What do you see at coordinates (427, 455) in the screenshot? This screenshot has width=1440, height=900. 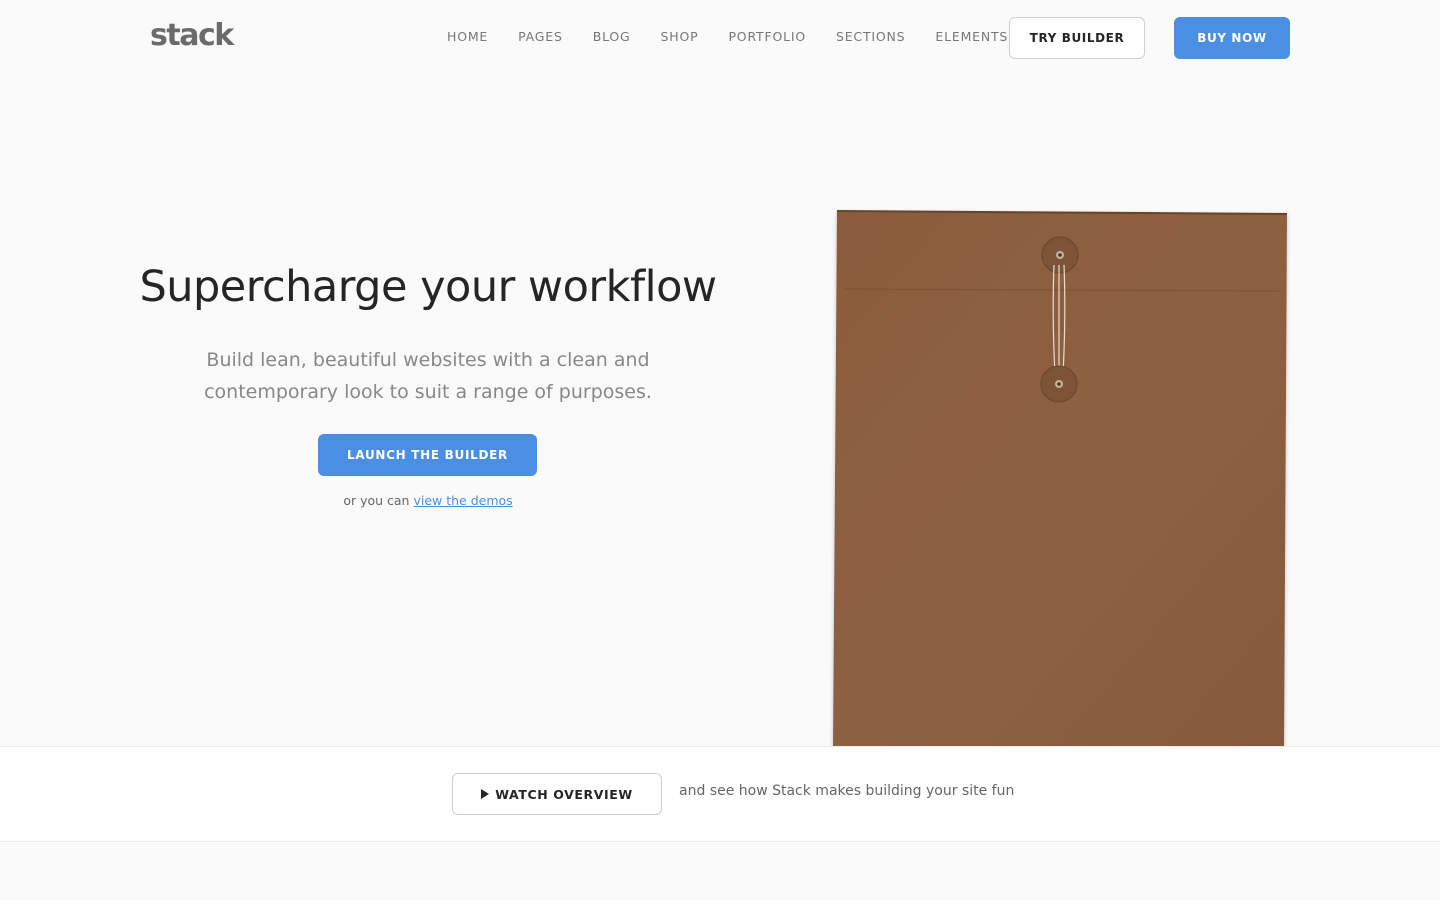 I see `launch-builder-button: LAUNCH THE BUILDER` at bounding box center [427, 455].